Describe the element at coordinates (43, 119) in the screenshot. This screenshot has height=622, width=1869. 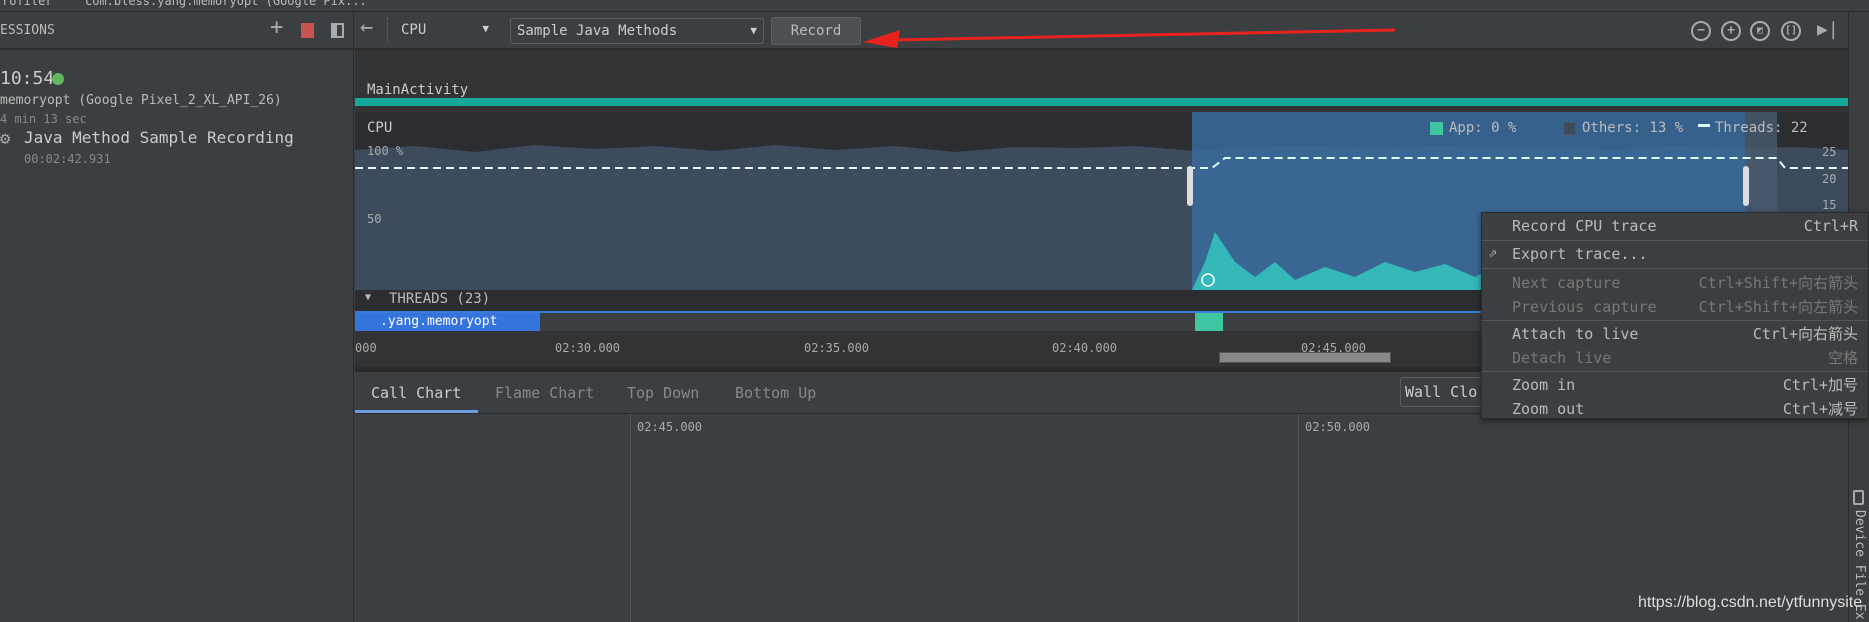
I see `session-duration: 4 min 13 sec` at that location.